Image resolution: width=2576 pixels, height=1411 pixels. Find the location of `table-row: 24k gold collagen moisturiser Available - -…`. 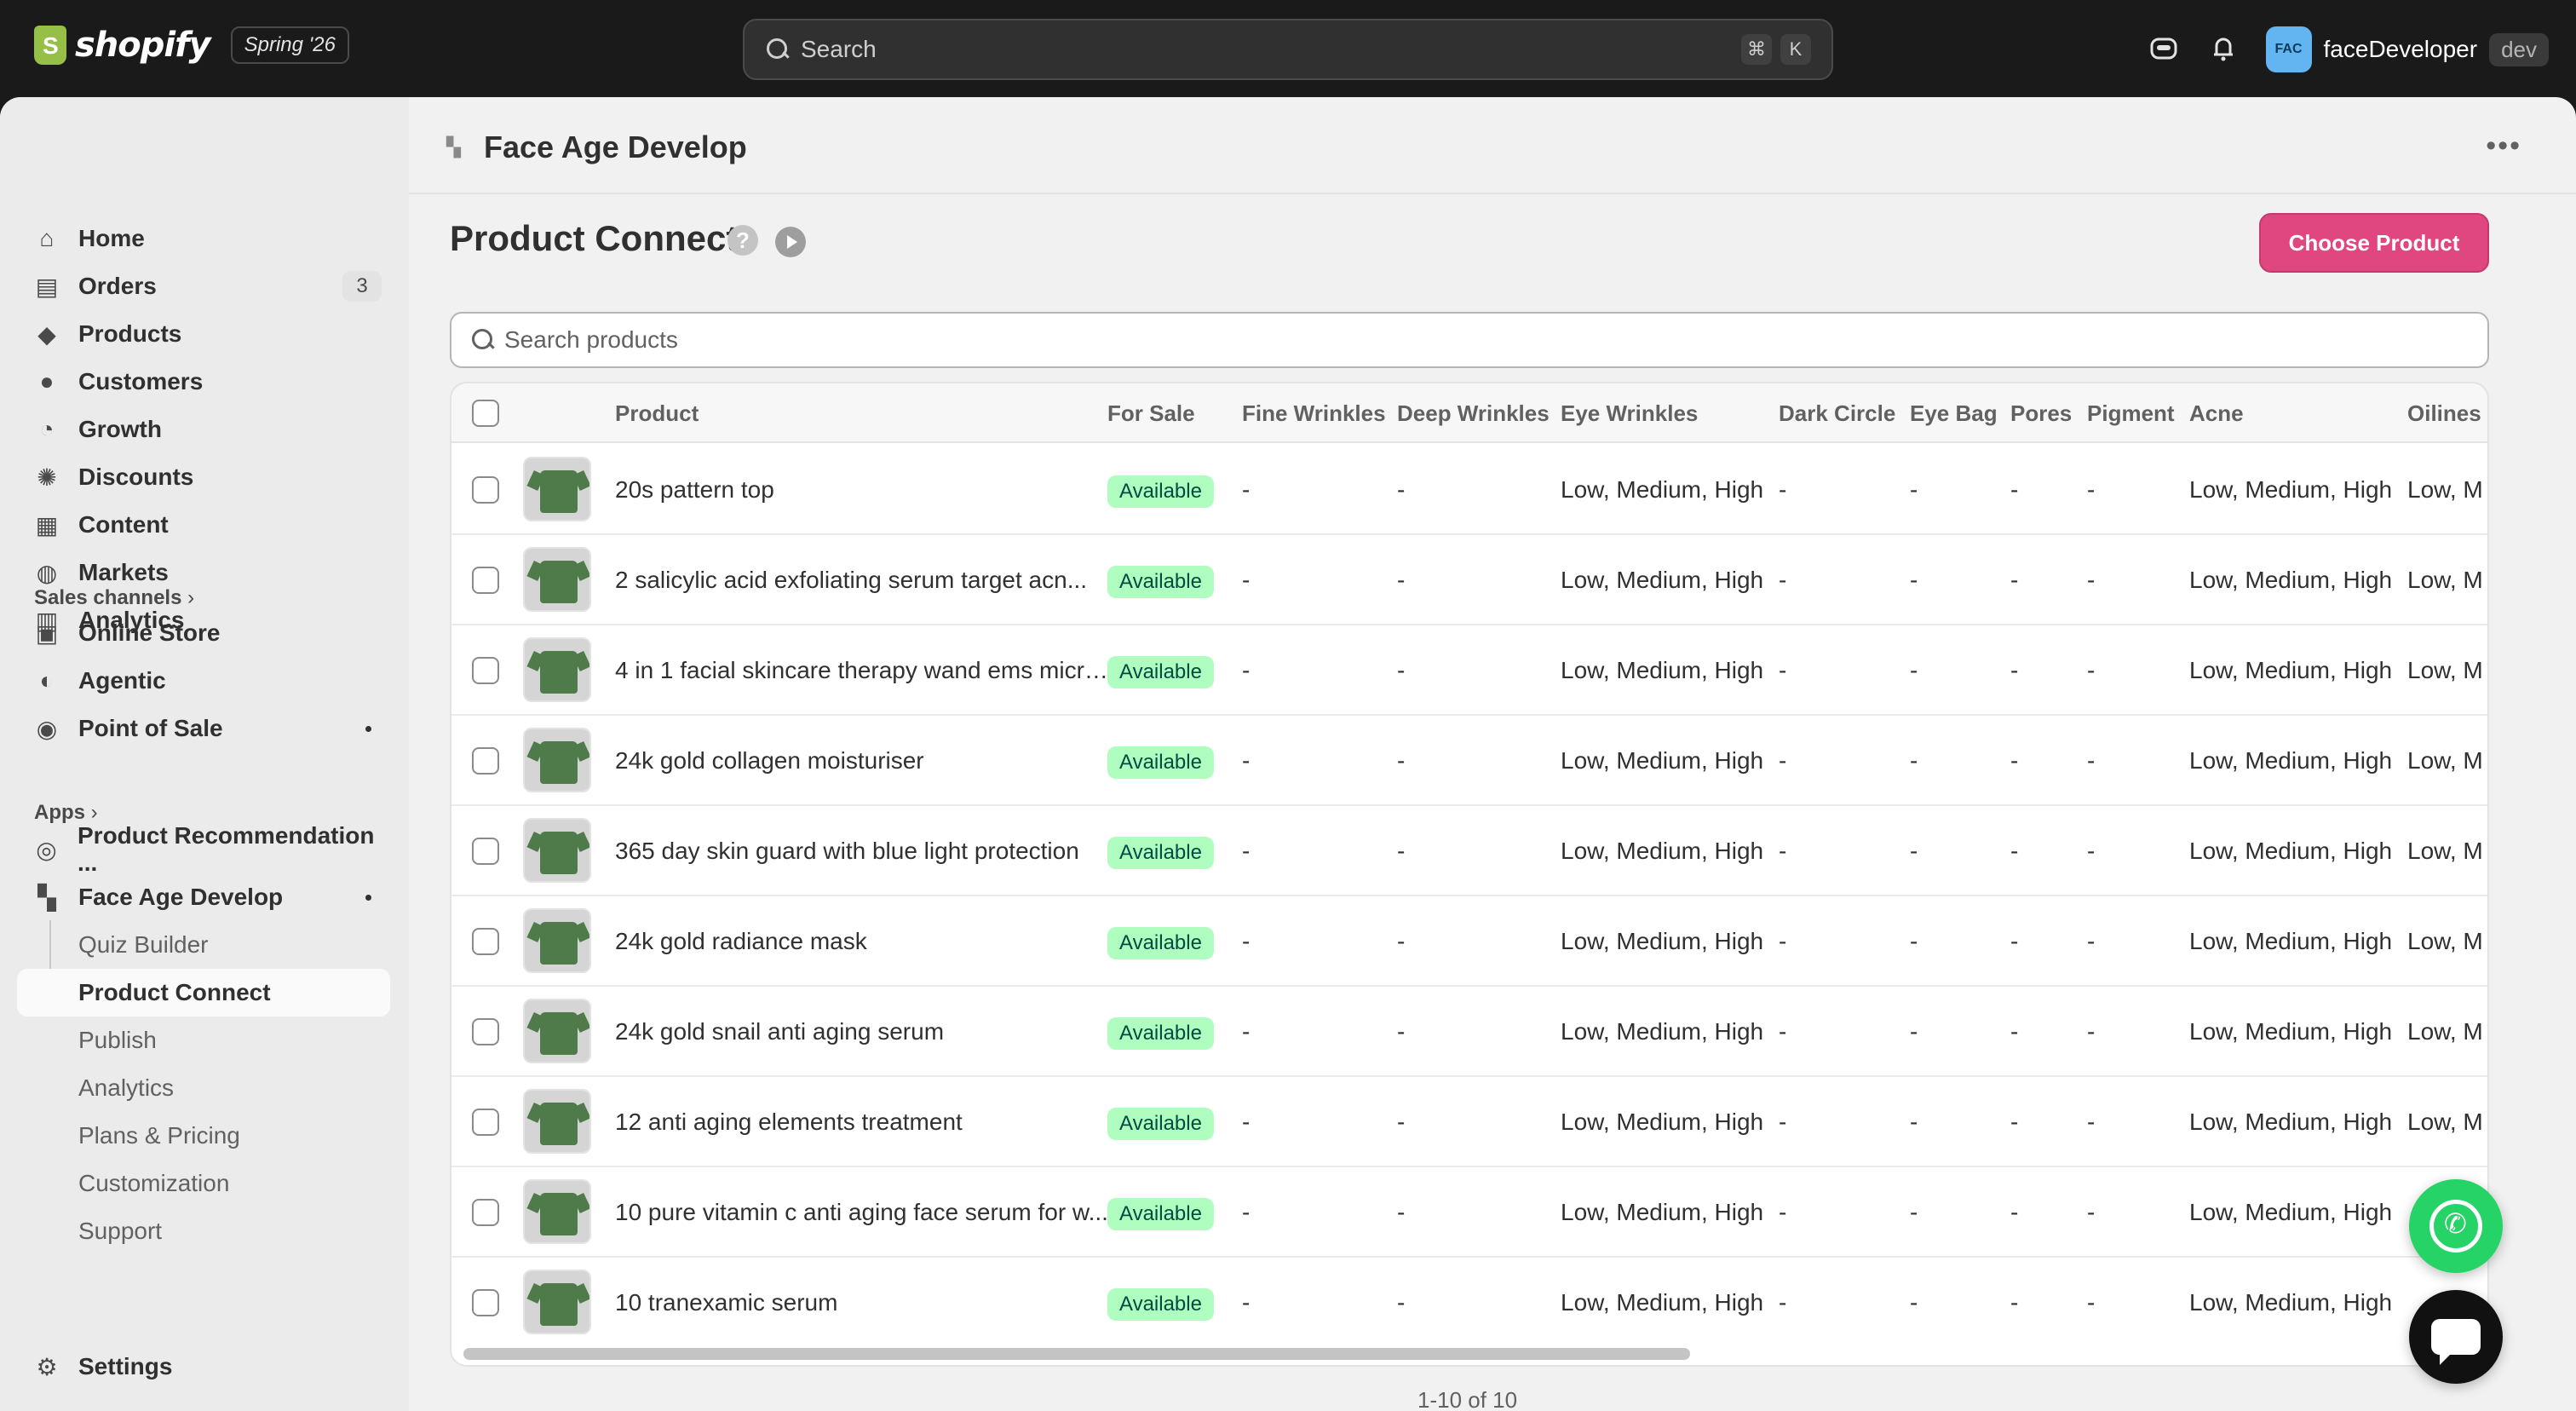

table-row: 24k gold collagen moisturiser Available - -… is located at coordinates (1469, 761).